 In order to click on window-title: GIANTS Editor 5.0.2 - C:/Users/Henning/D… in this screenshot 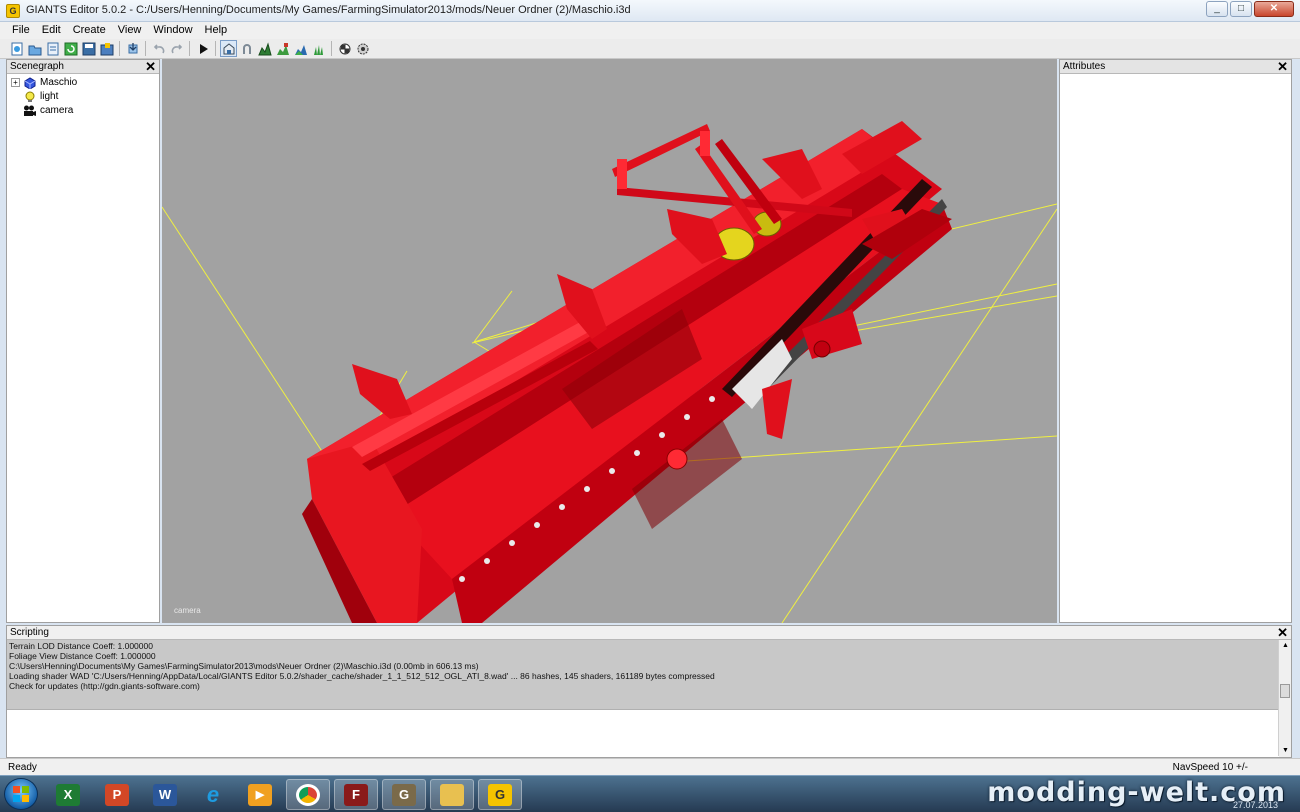, I will do `click(328, 10)`.